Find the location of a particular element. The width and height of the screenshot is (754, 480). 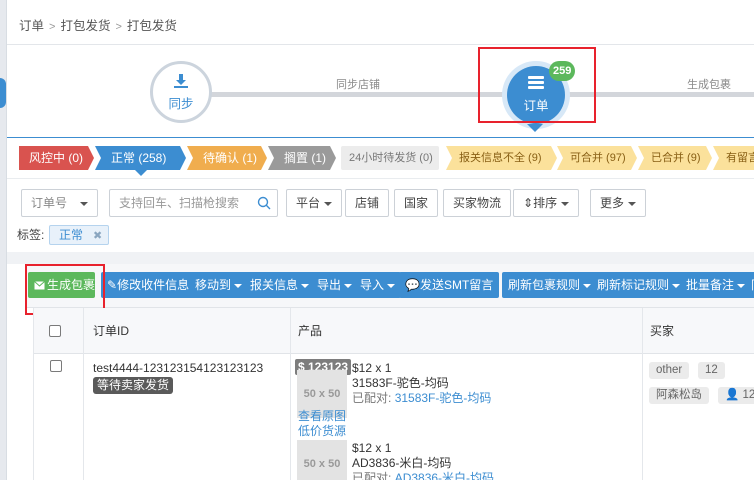

product-1-matched: 已配对: 31583F-驼色-均码 is located at coordinates (421, 398).